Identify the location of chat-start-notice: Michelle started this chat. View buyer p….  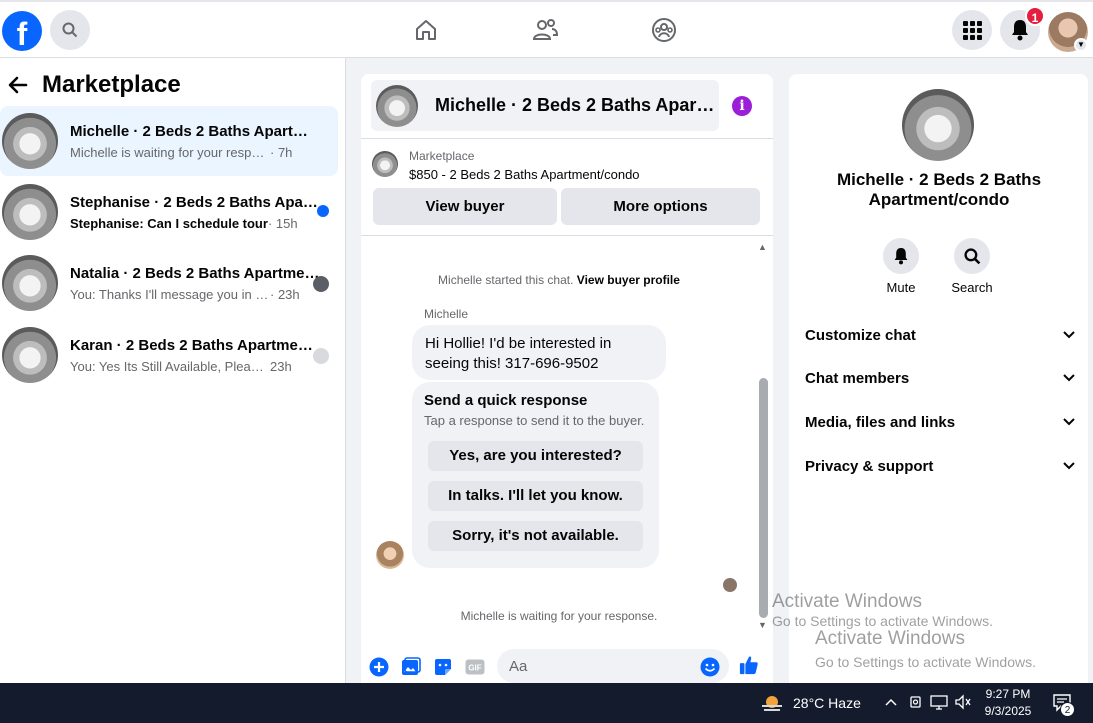
(559, 280).